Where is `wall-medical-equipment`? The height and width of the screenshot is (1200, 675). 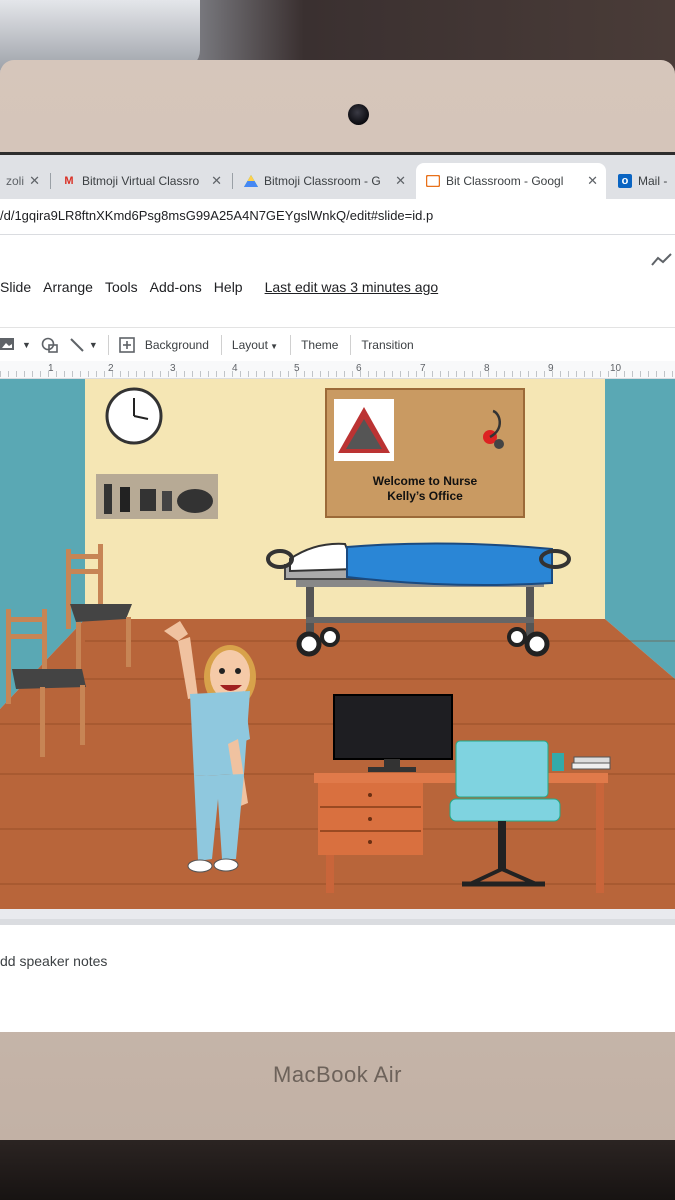 wall-medical-equipment is located at coordinates (157, 496).